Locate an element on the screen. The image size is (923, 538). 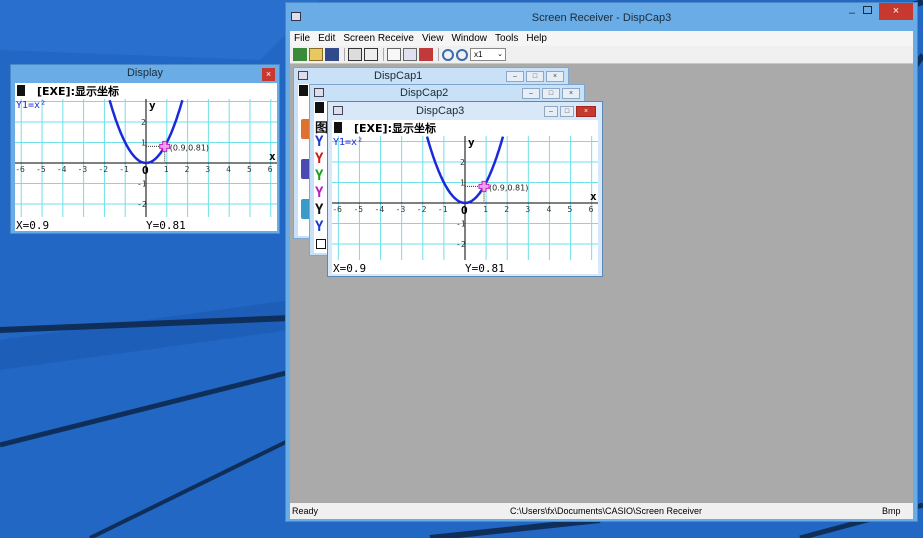
x-readout: X=0.9 is located at coordinates (349, 268).